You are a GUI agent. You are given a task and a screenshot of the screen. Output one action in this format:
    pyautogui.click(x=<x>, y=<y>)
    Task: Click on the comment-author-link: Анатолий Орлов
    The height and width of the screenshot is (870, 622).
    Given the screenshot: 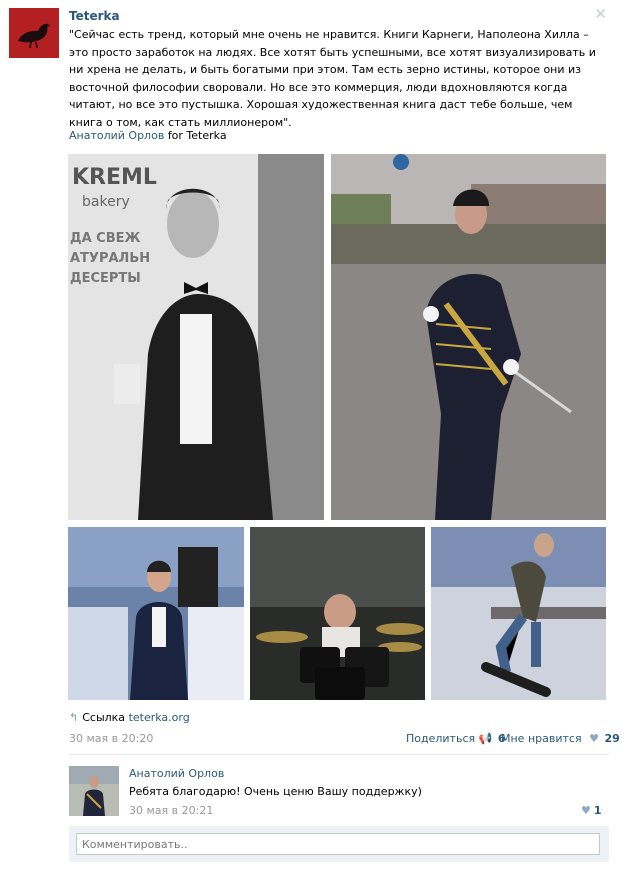 What is the action you would take?
    pyautogui.click(x=176, y=773)
    